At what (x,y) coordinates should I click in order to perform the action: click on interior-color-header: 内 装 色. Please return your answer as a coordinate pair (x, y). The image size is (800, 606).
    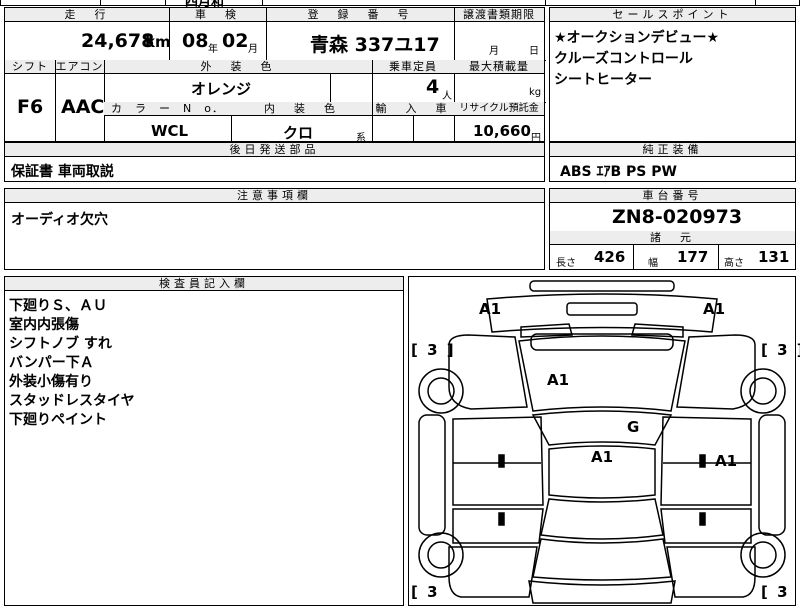
    Looking at the image, I should click on (301, 109).